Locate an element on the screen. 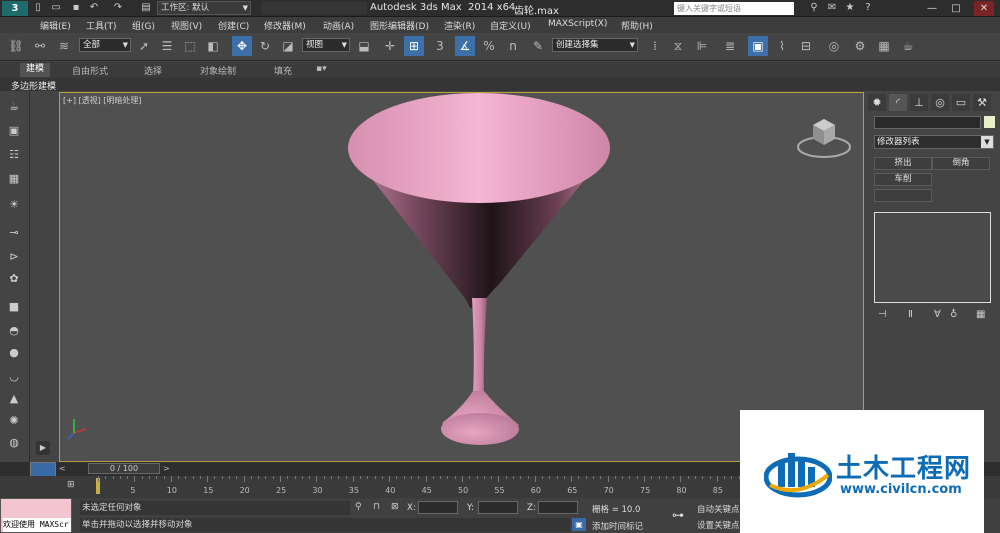  pin-icon: ⚲ is located at coordinates (358, 507).